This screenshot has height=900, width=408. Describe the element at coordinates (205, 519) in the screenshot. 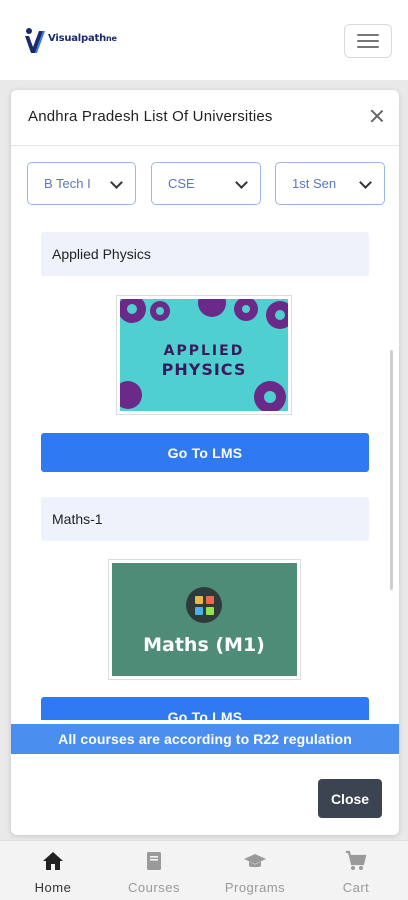

I see `course-card-title-bar: Maths-1` at that location.